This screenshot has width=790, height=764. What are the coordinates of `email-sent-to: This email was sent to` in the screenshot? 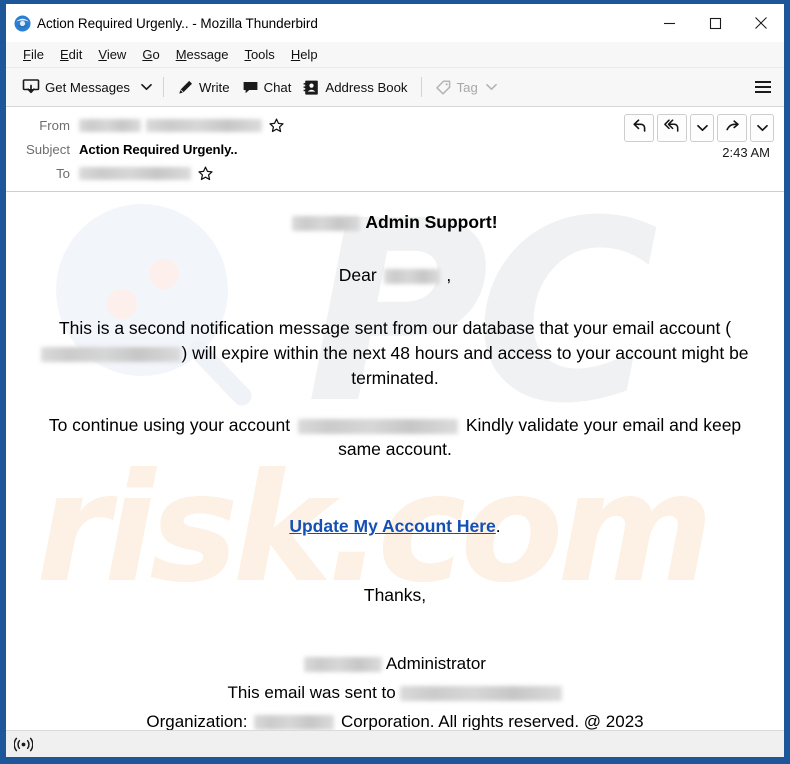 It's located at (395, 693).